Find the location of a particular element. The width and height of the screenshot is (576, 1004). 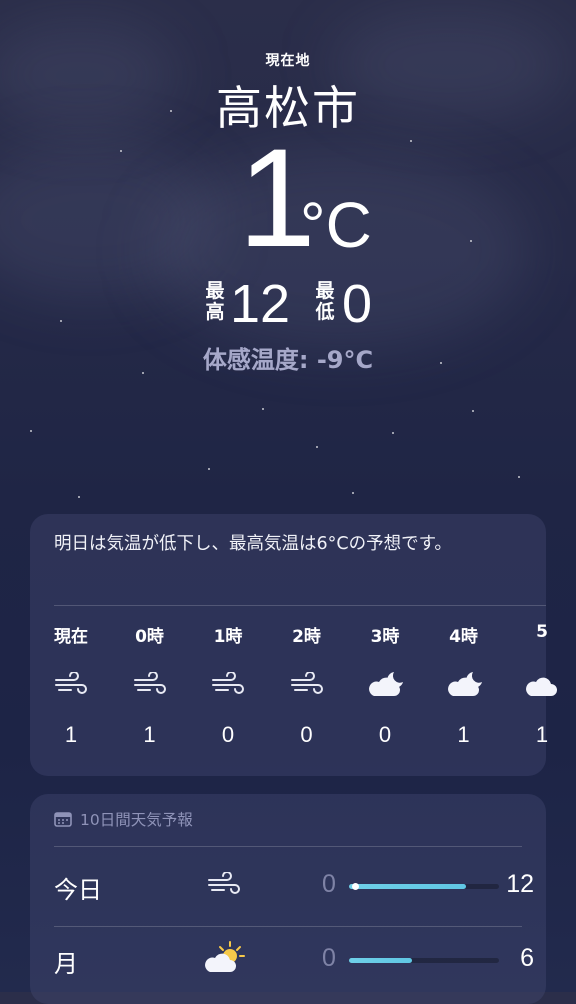

feels-like-temperature: 体感温度: -9°C is located at coordinates (288, 360).